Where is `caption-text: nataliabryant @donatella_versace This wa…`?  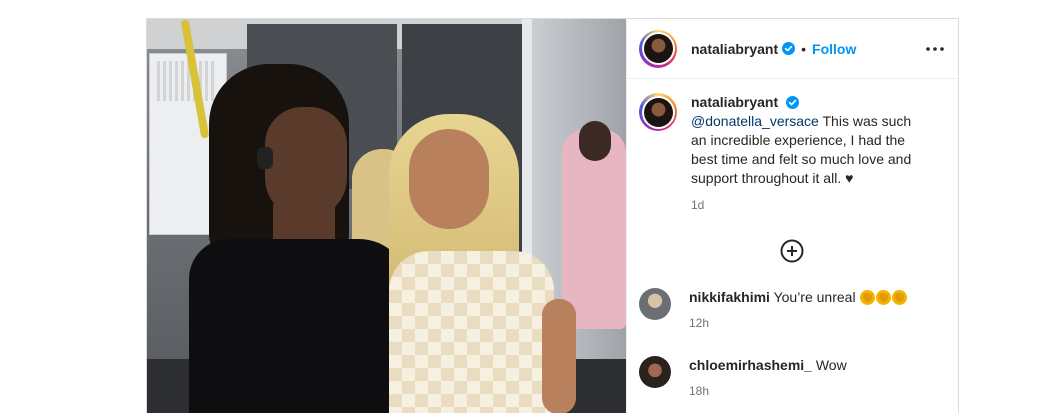
caption-text: nataliabryant @donatella_versace This wa… is located at coordinates (806, 154).